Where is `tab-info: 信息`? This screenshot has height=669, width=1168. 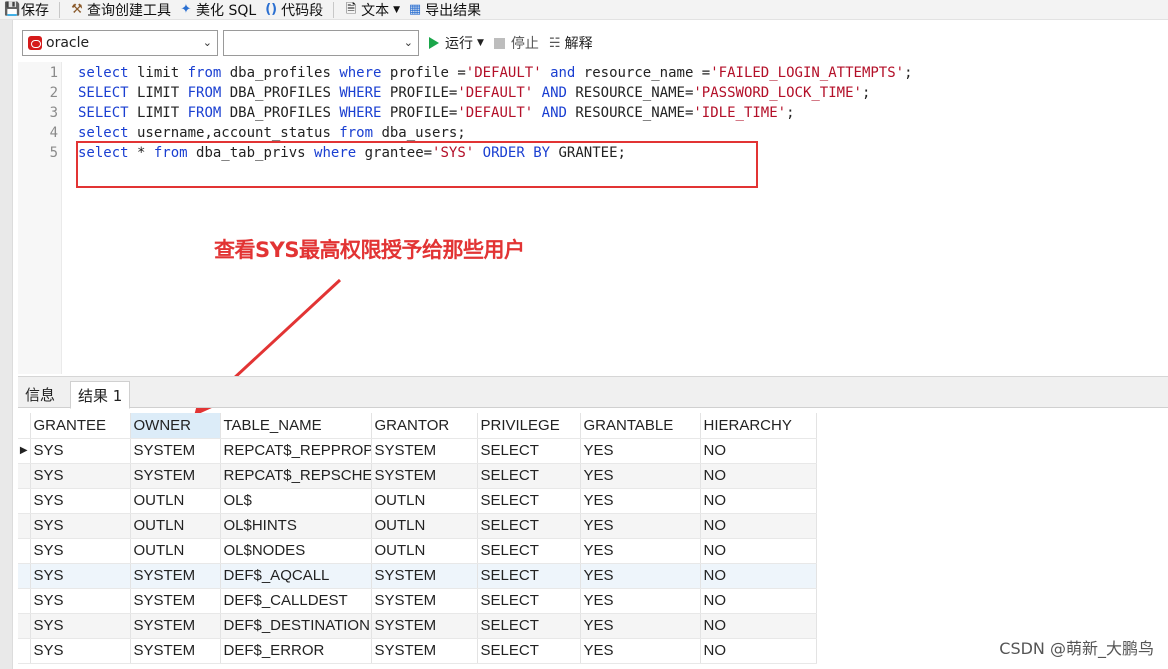
tab-info: 信息 is located at coordinates (40, 395).